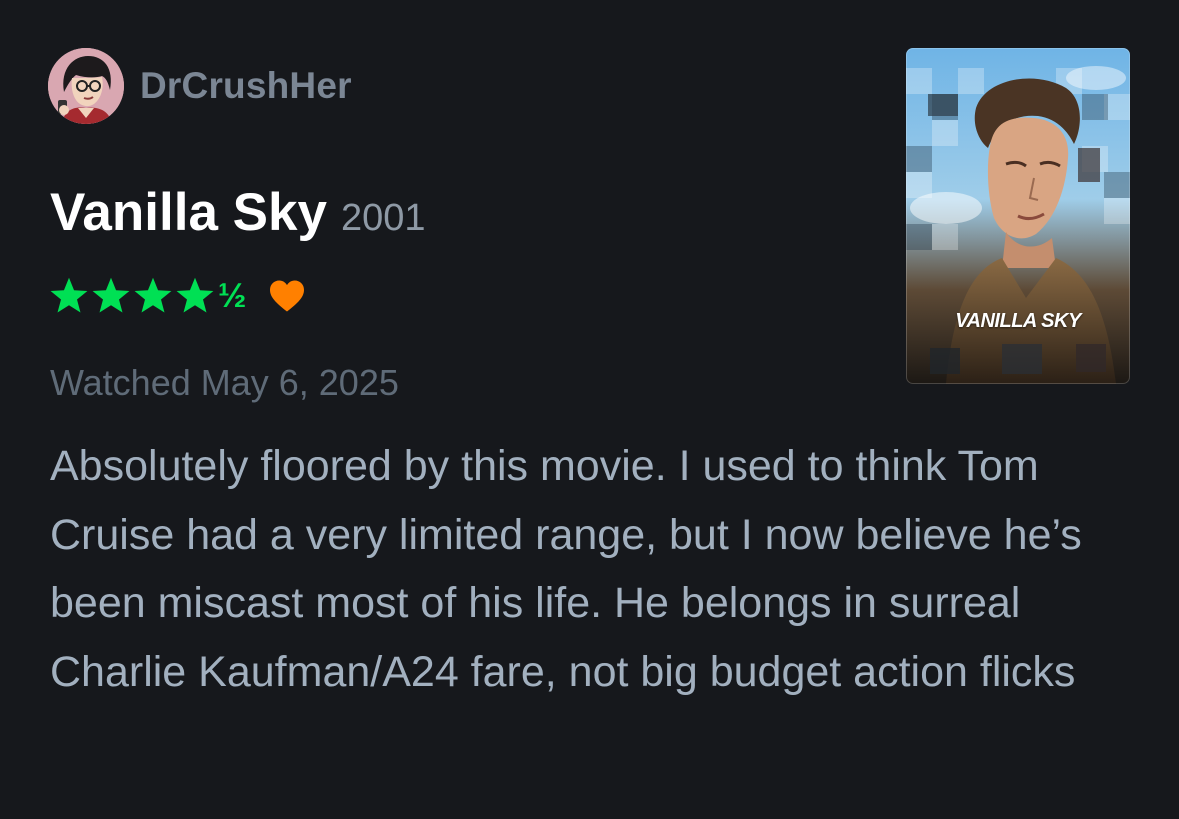 This screenshot has width=1179, height=819. I want to click on poster-title: VANILLA SKY, so click(1018, 321).